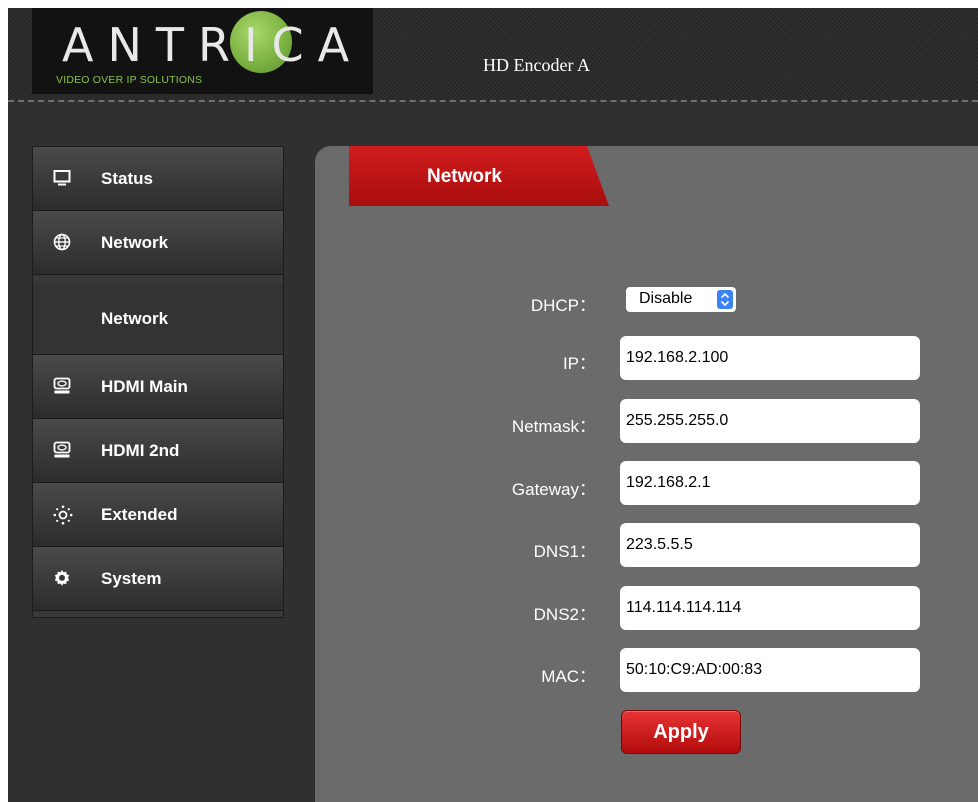 The height and width of the screenshot is (802, 978). I want to click on ip-label: IP：, so click(579, 363).